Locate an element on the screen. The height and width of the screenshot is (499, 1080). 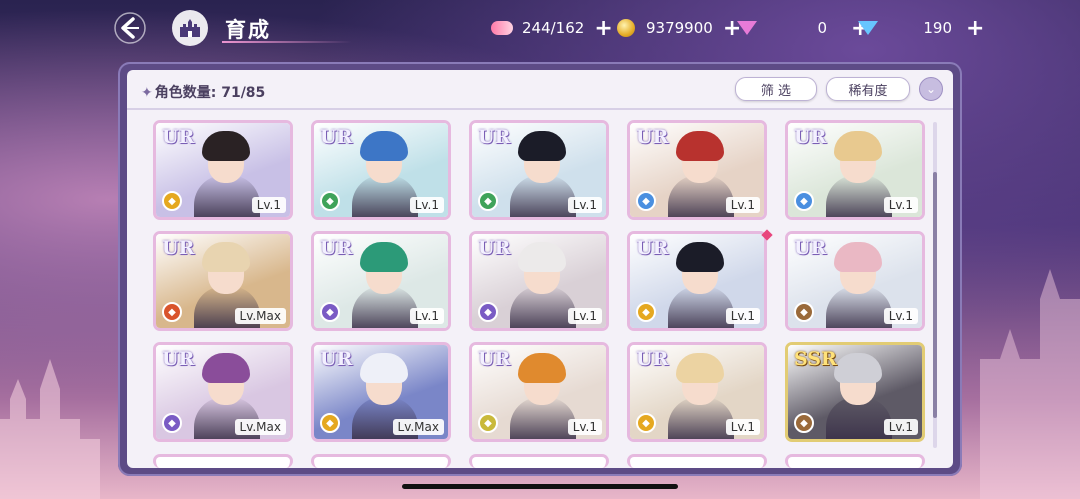
candy-value: 244/162 is located at coordinates (553, 28).